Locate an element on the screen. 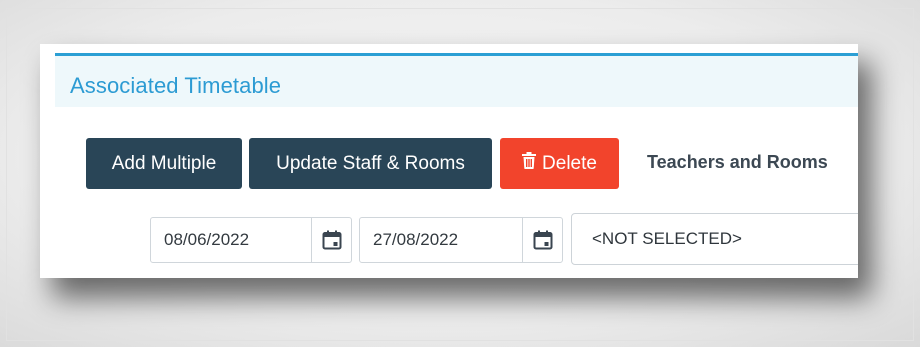 Image resolution: width=920 pixels, height=347 pixels. update-staff-rooms-label: Update Staff & Rooms is located at coordinates (370, 163).